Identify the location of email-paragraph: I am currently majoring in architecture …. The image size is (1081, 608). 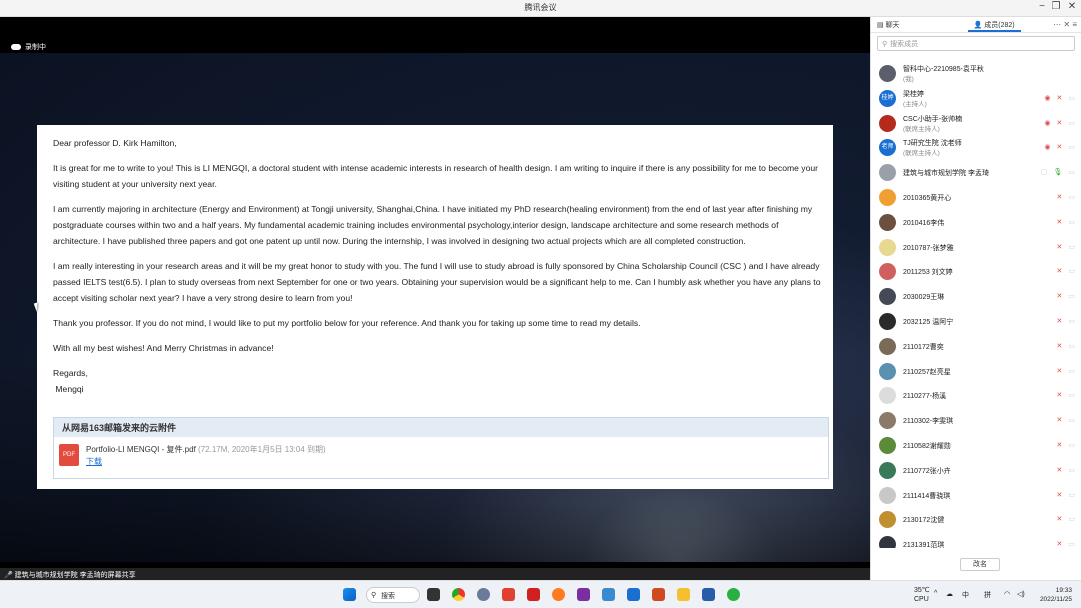
(433, 225).